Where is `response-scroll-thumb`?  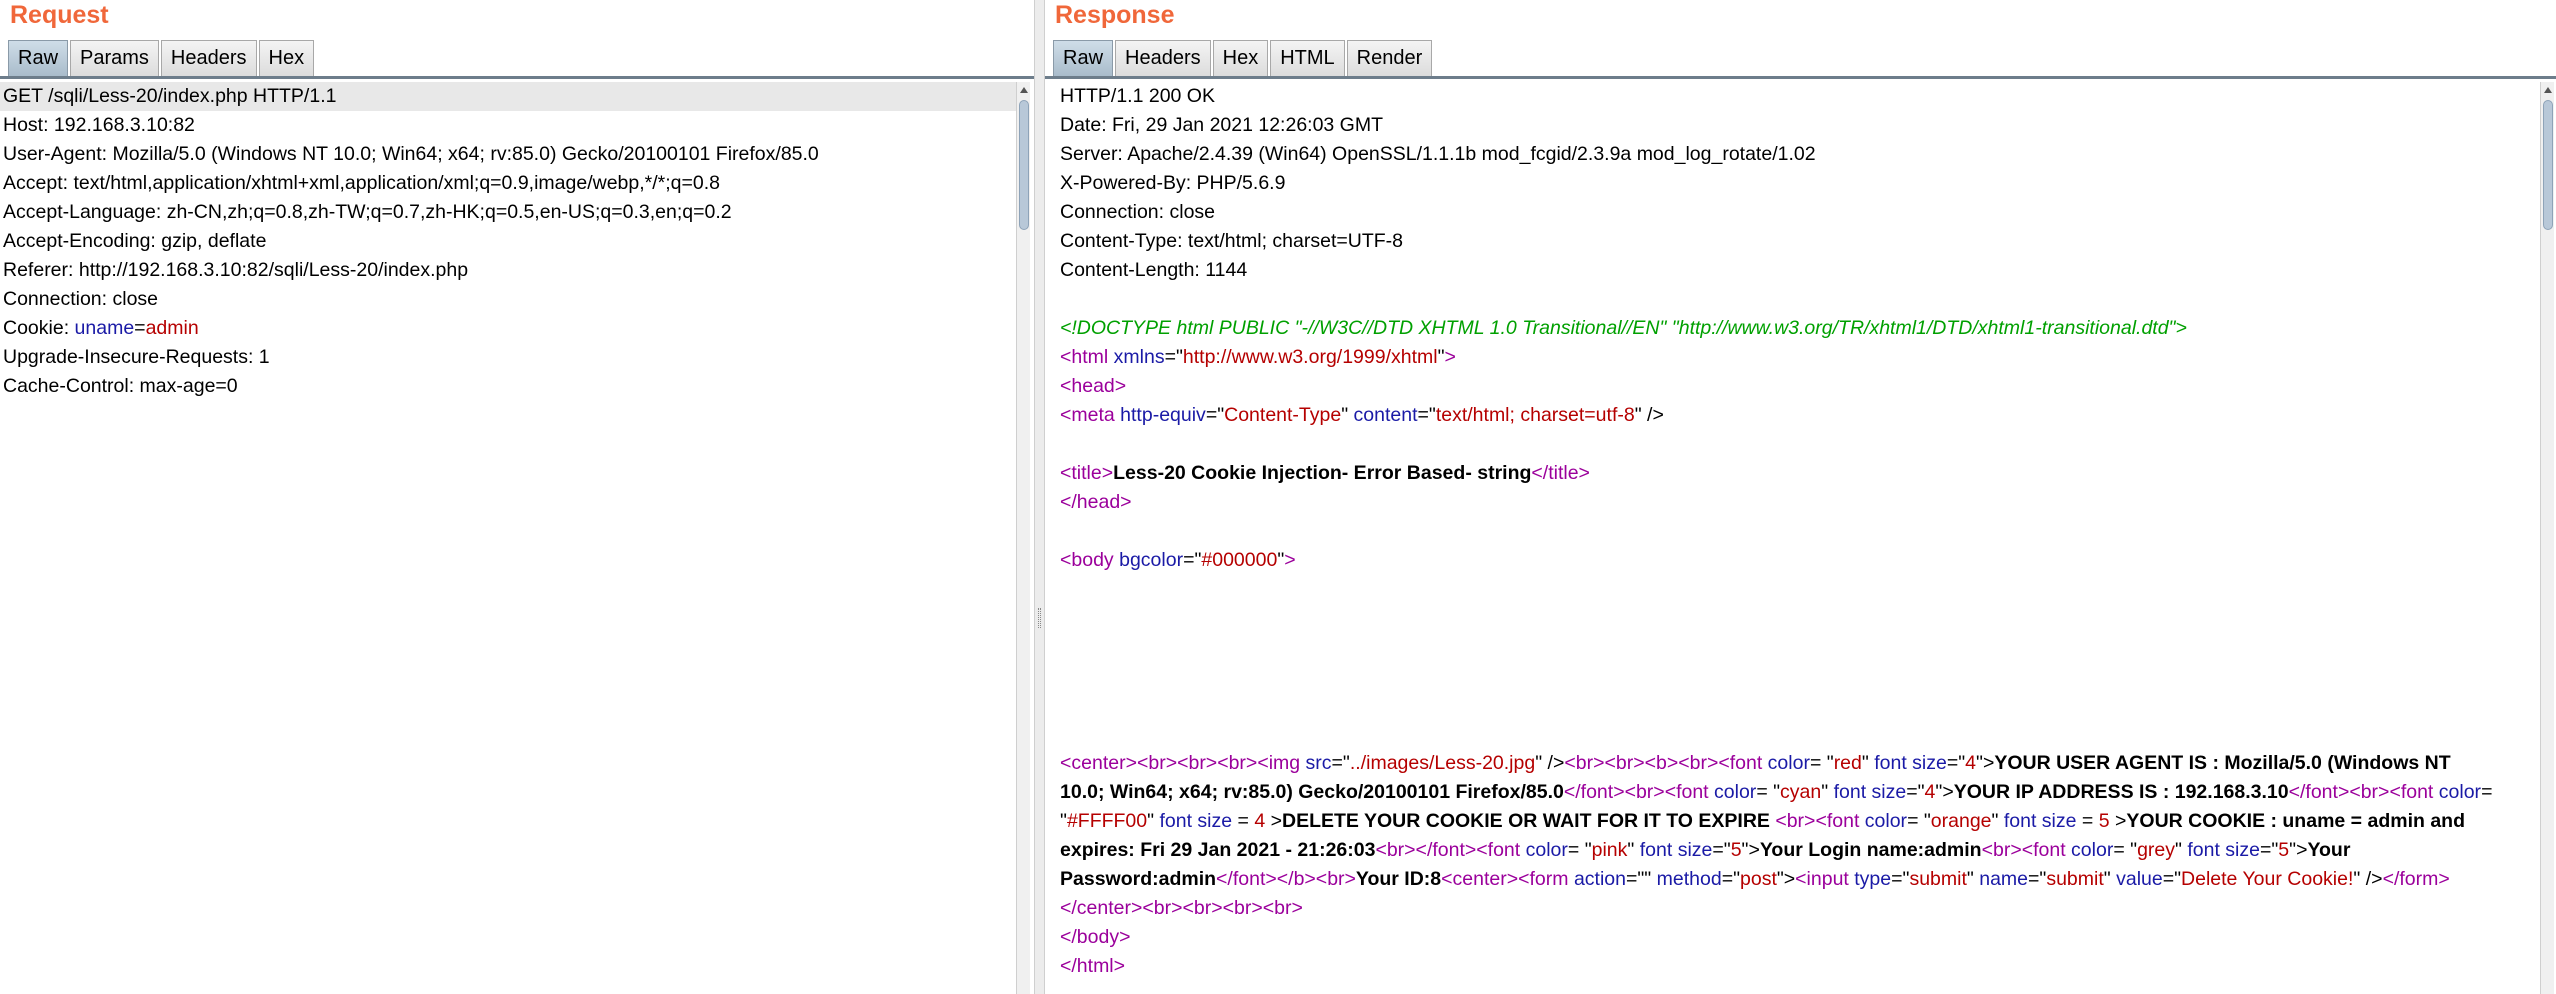 response-scroll-thumb is located at coordinates (2548, 165).